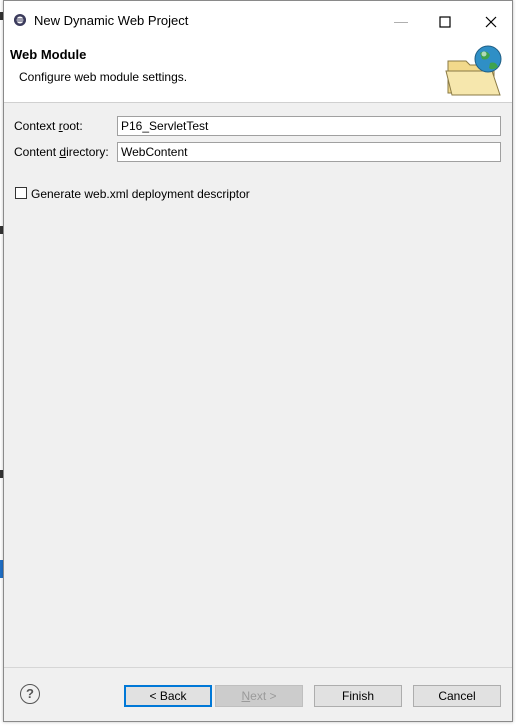  Describe the element at coordinates (87, 152) in the screenshot. I see `content-directory-label-post: irectory:` at that location.